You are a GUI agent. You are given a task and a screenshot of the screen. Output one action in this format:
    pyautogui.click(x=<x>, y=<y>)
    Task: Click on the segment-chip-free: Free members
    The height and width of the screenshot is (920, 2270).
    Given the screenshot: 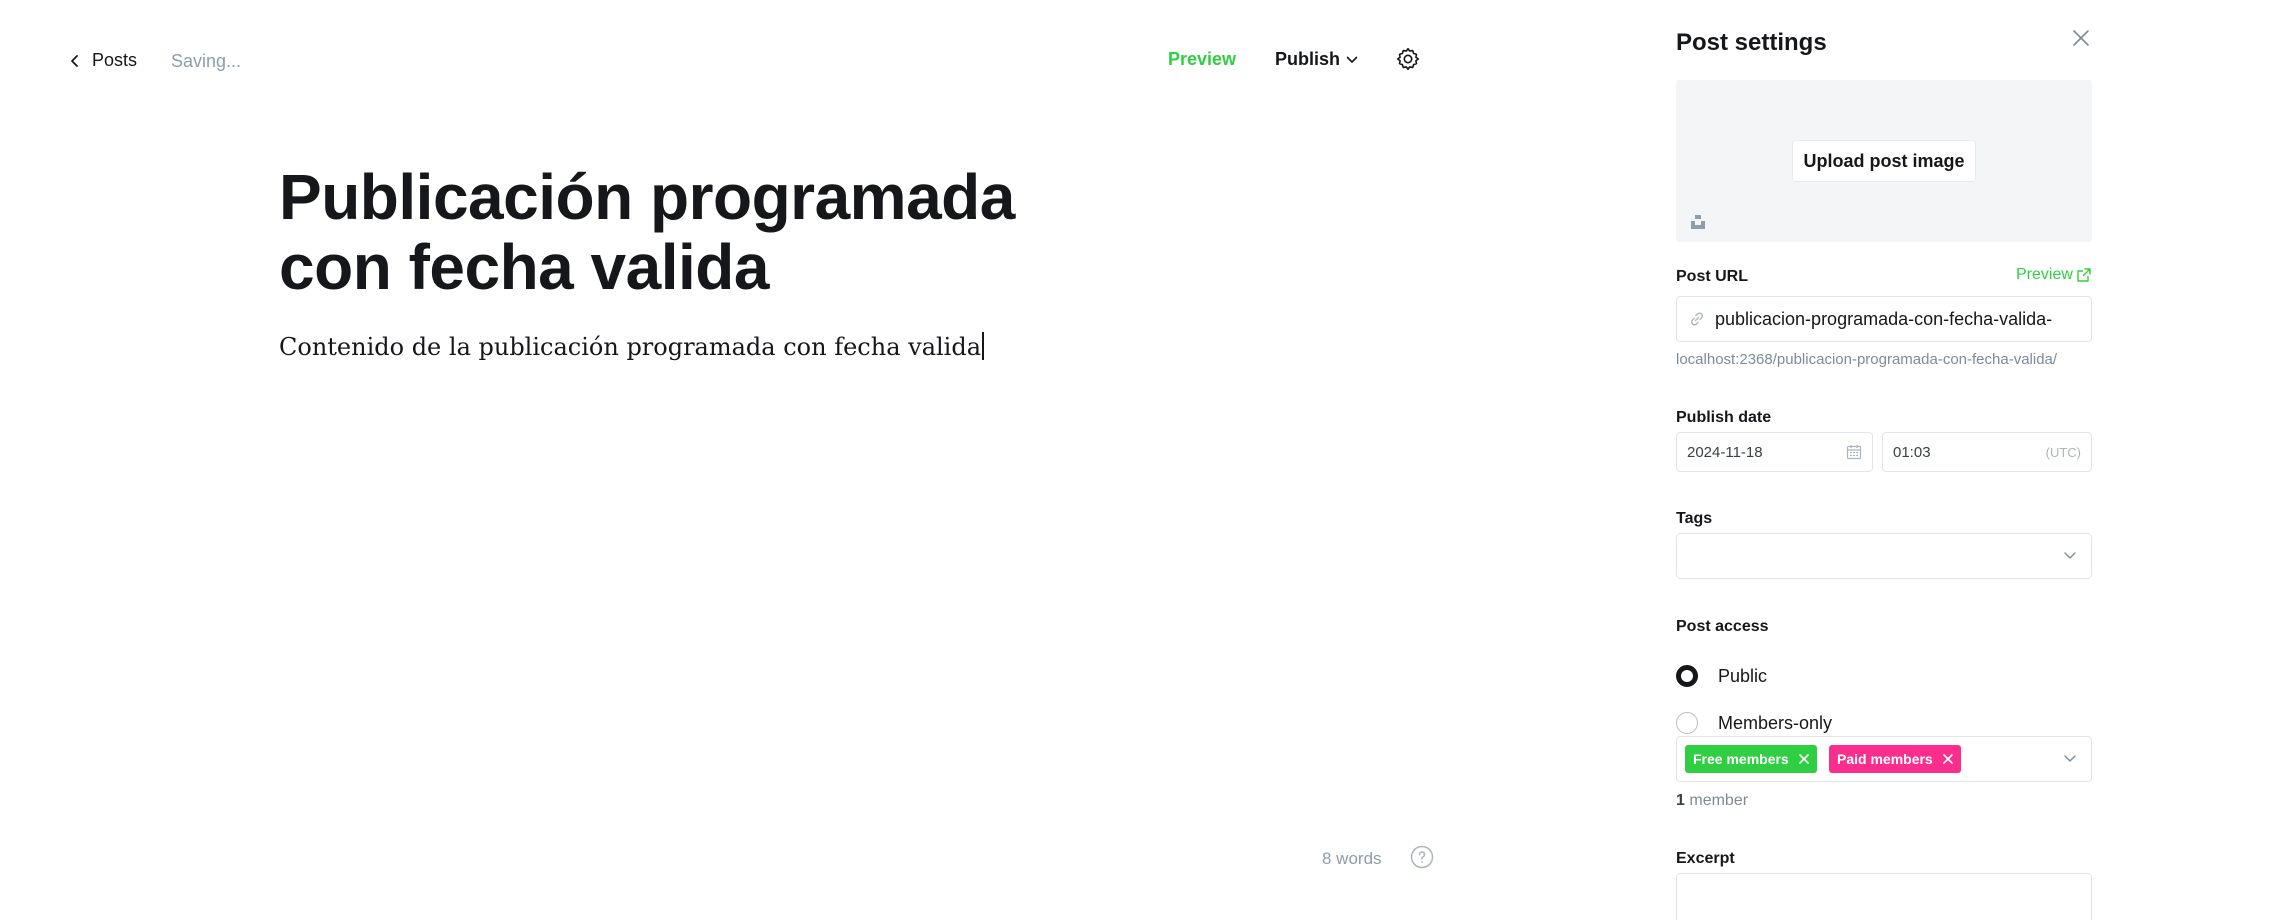 What is the action you would take?
    pyautogui.click(x=1751, y=759)
    